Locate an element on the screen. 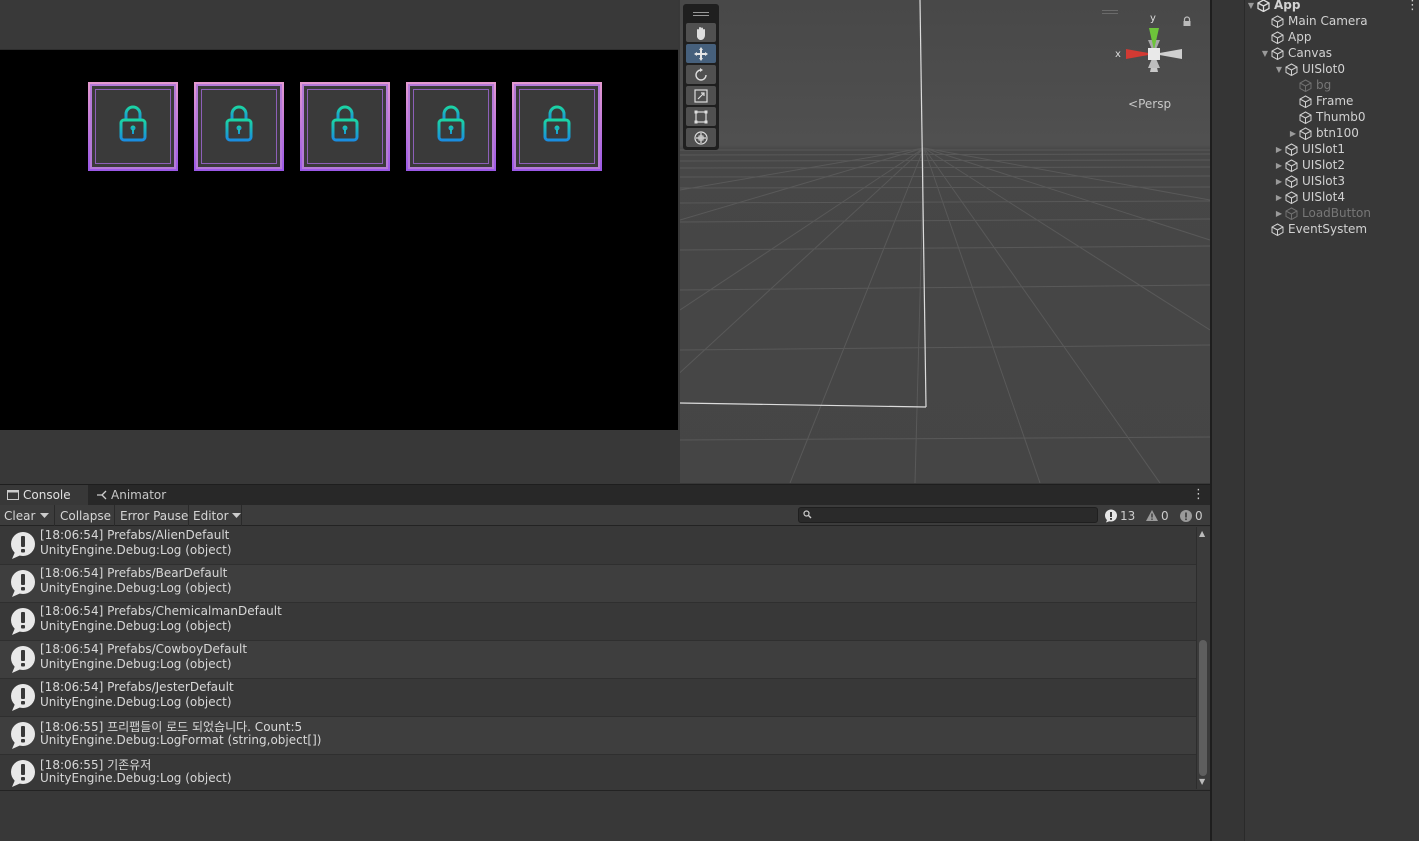  rotate-tool-icon is located at coordinates (701, 74).